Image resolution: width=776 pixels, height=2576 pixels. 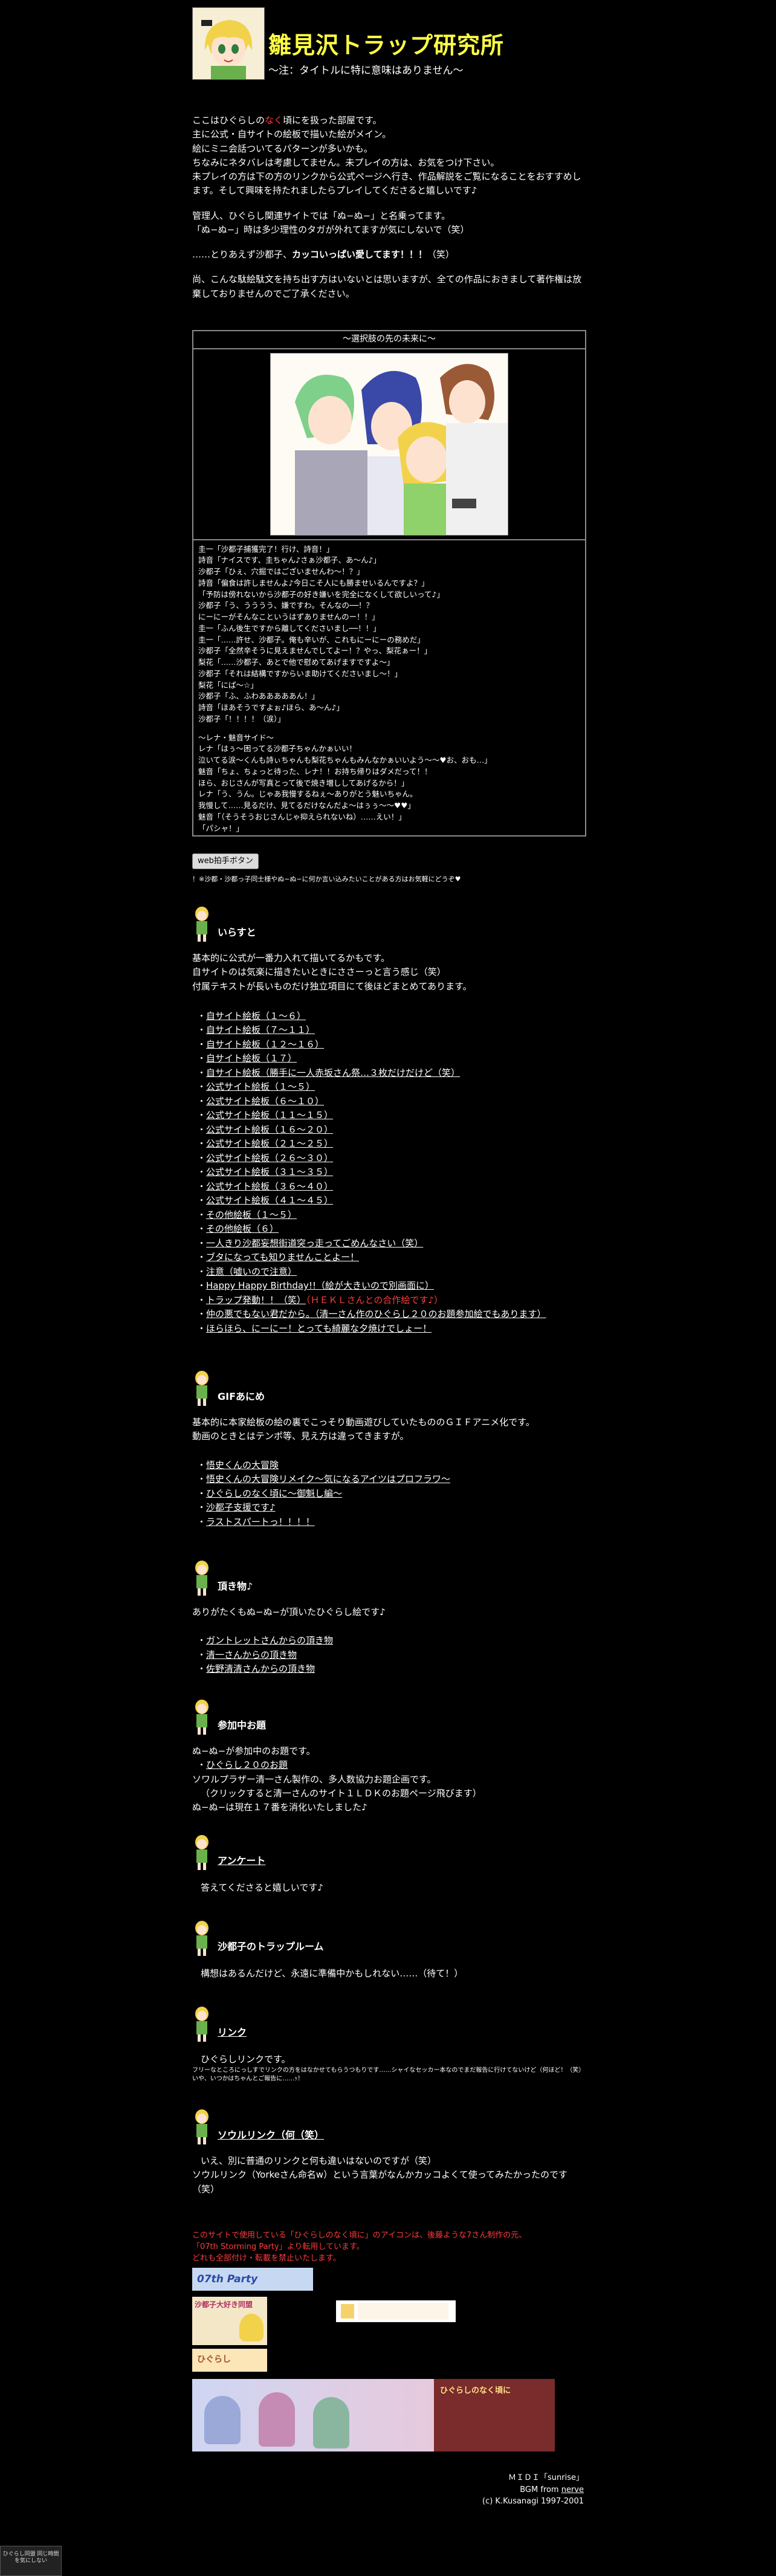 I want to click on irasuto-link: その他絵板（１〜５）, so click(x=251, y=1214).